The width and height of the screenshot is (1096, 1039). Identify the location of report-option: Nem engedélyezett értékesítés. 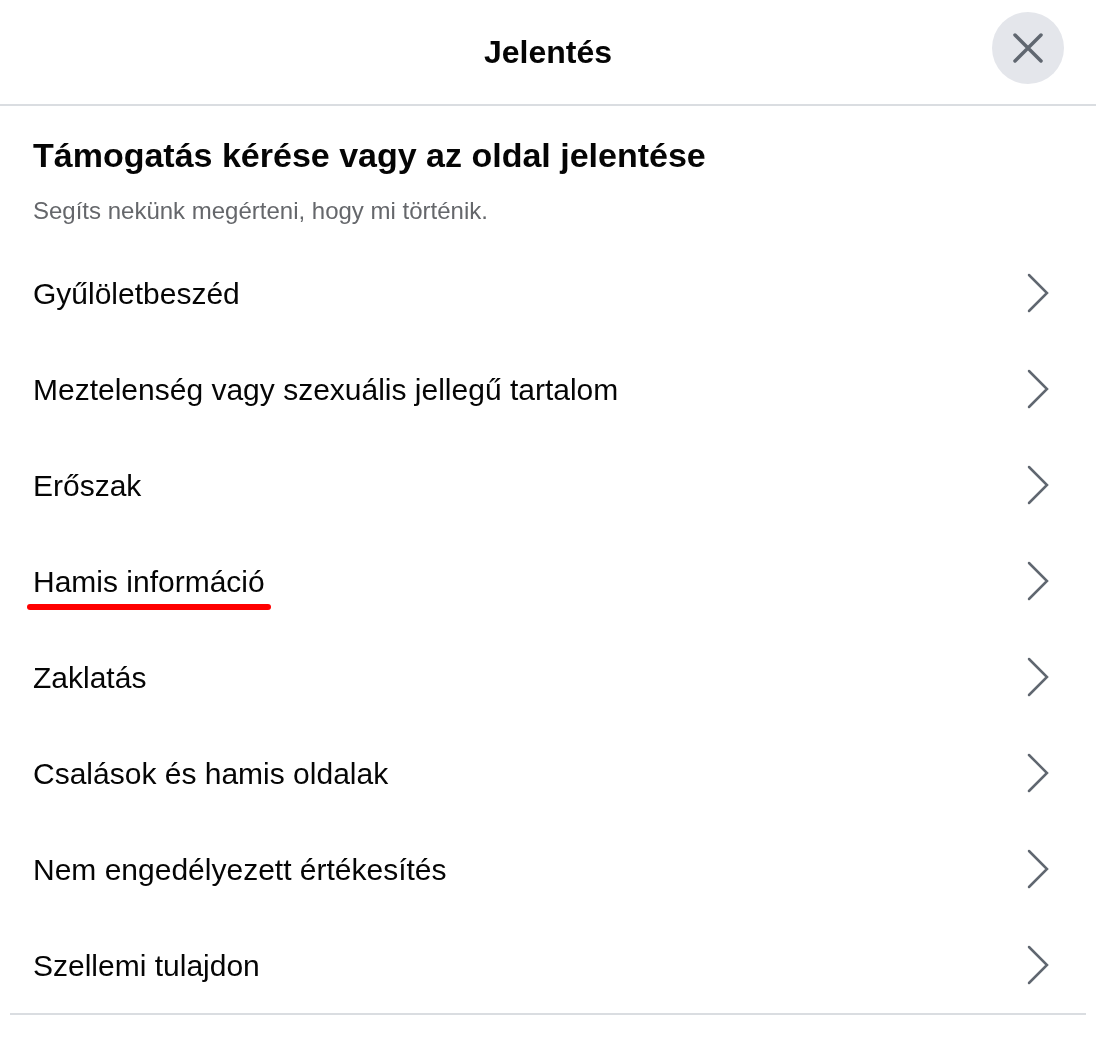
(548, 869).